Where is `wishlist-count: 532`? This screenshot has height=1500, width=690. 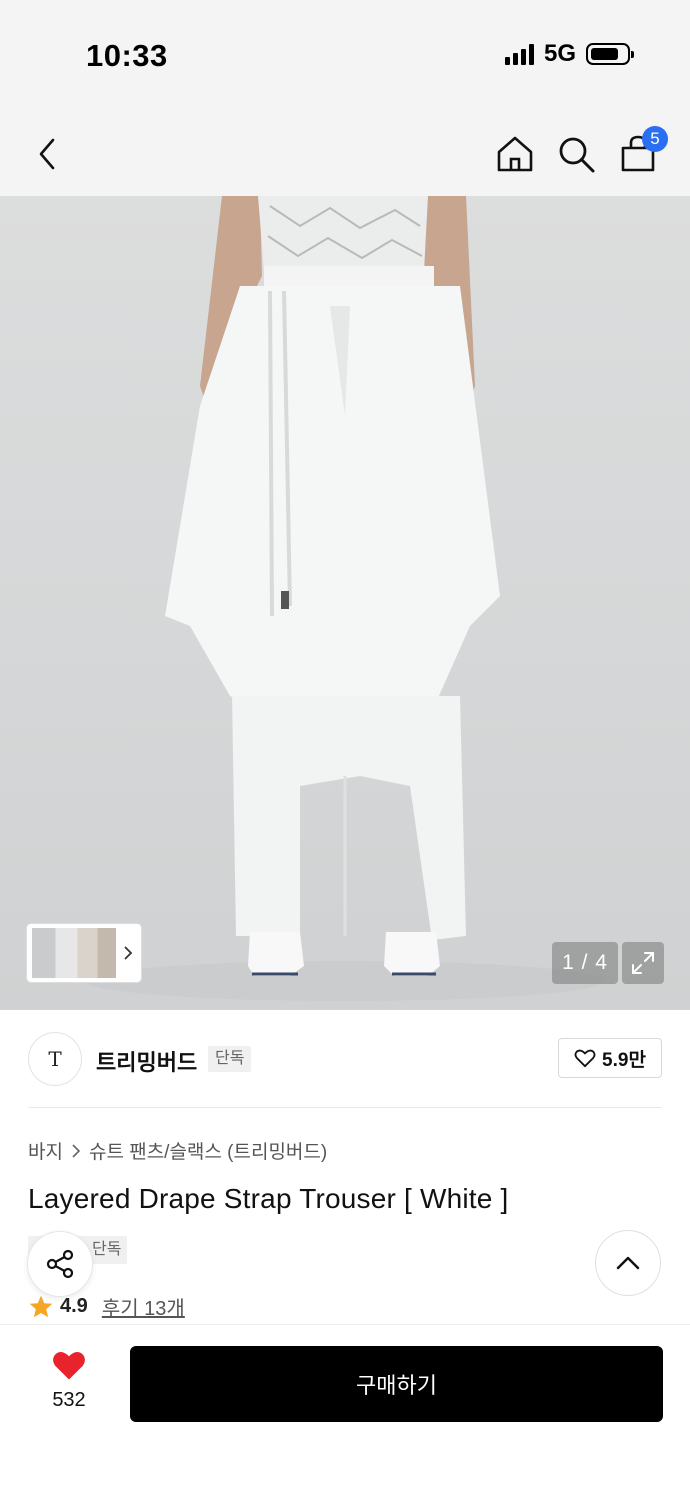
wishlist-count: 532 is located at coordinates (69, 1400).